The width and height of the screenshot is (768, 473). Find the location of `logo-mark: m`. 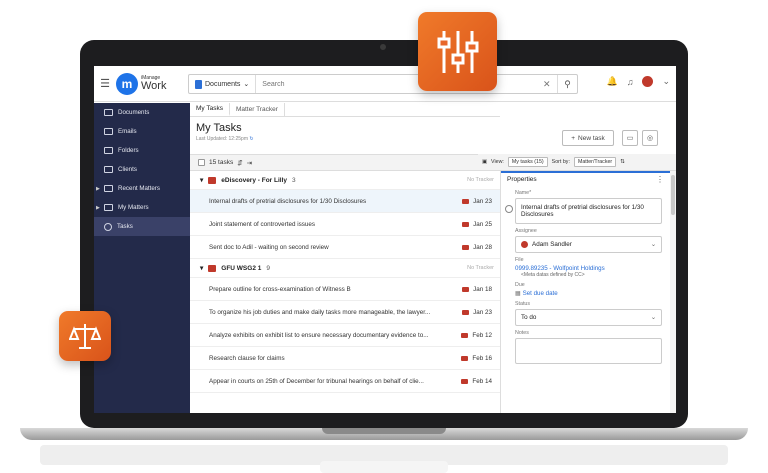

logo-mark: m is located at coordinates (127, 83).